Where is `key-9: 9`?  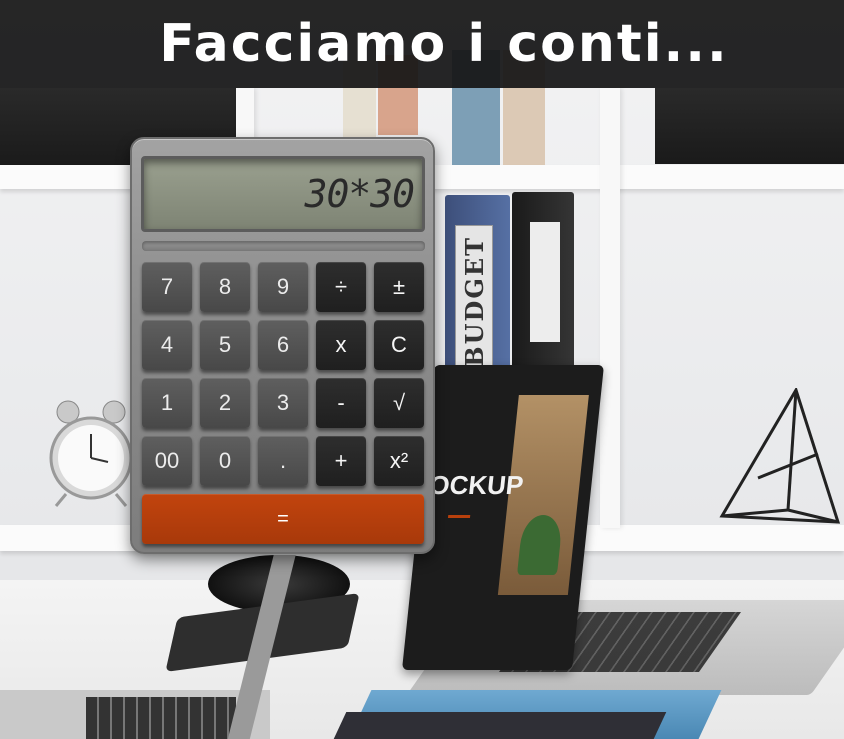
key-9: 9 is located at coordinates (283, 287).